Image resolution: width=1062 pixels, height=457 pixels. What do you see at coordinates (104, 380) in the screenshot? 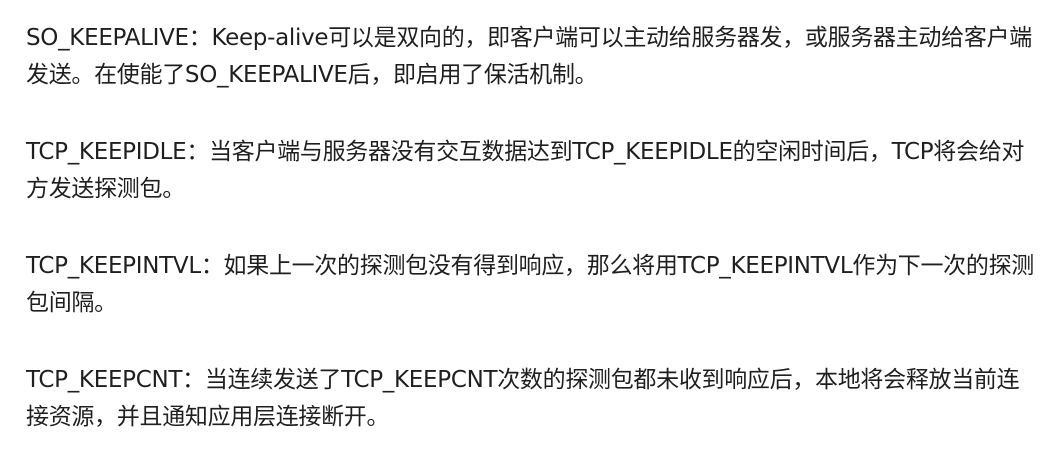
I see `term-tcp-keepcnt: TCP_KEEPCNT` at bounding box center [104, 380].